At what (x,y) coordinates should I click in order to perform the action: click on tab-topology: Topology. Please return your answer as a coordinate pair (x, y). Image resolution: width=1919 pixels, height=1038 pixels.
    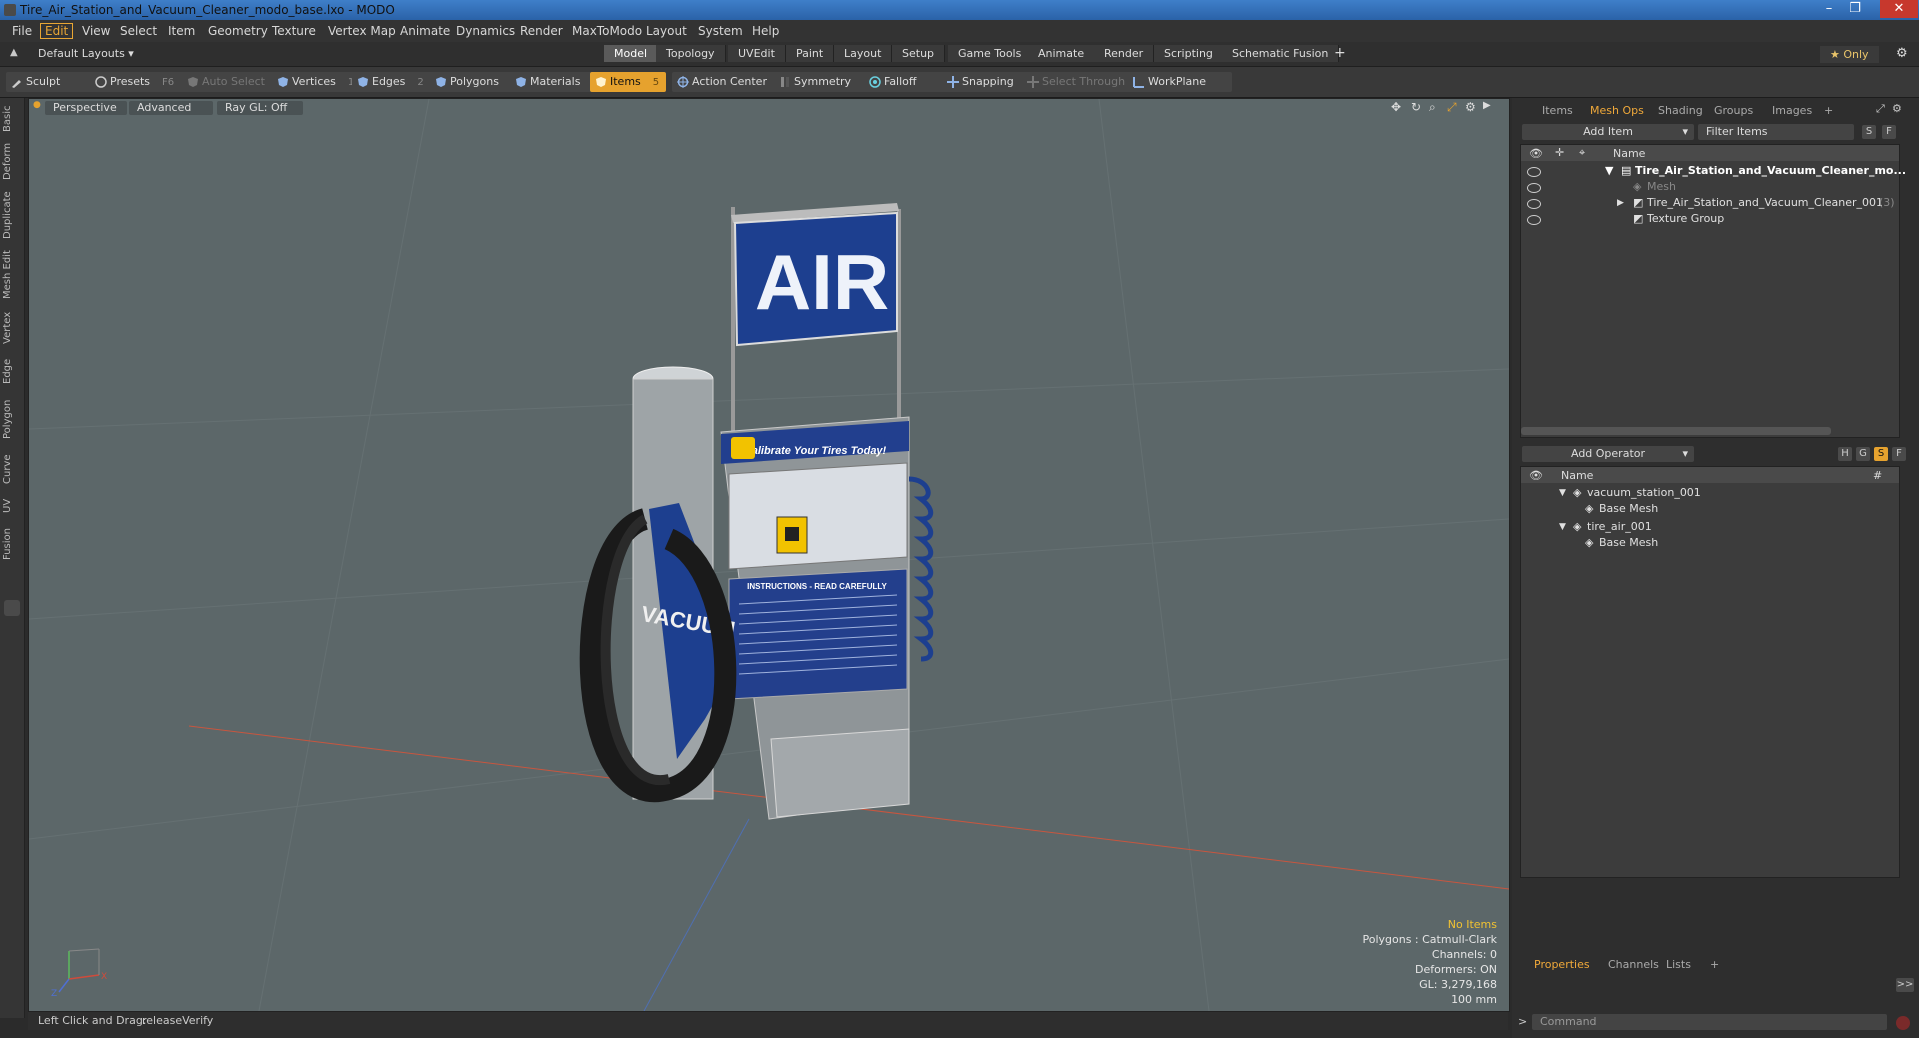
    Looking at the image, I should click on (691, 53).